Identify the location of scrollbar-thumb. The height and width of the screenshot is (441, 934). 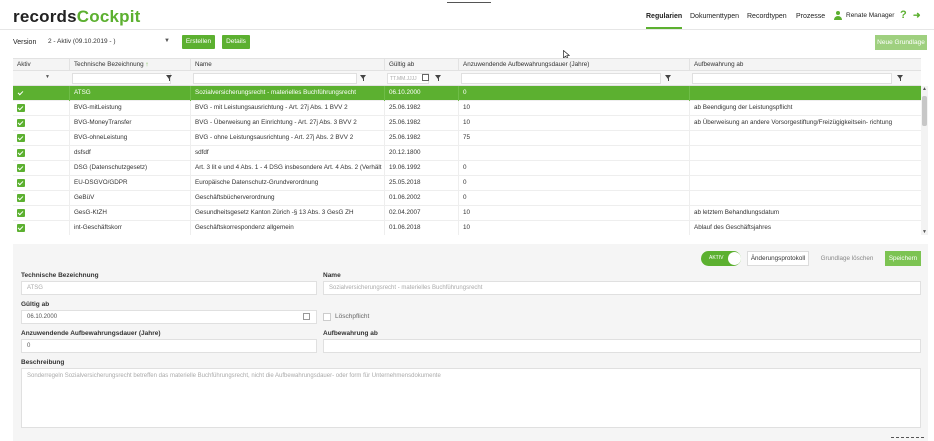
(924, 111).